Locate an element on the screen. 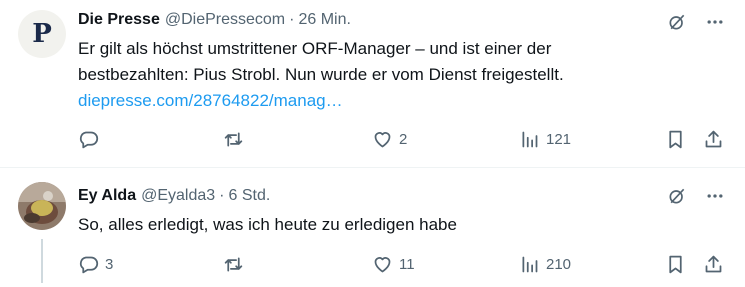 The height and width of the screenshot is (287, 745). action-bar: 3 11 210 is located at coordinates (404, 264).